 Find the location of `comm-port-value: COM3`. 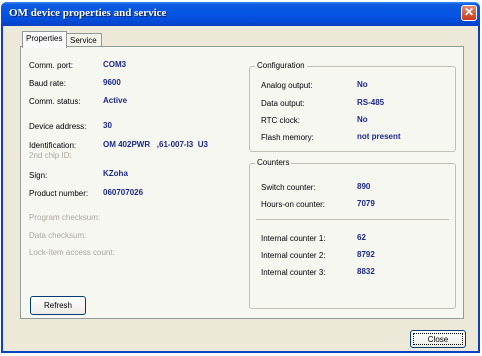

comm-port-value: COM3 is located at coordinates (115, 64).